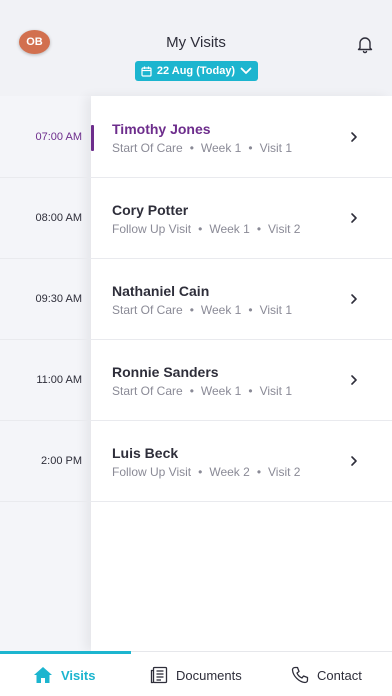  I want to click on active-indicator, so click(92, 138).